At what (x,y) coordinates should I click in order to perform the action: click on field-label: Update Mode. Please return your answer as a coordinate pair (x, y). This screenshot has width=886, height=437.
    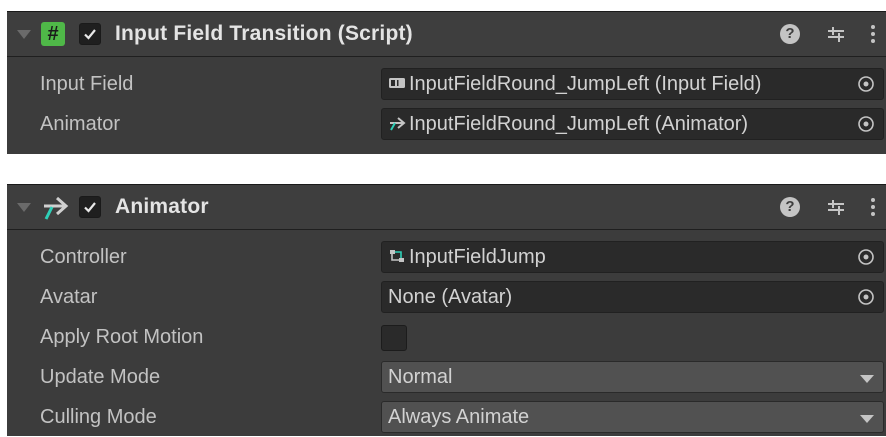
    Looking at the image, I should click on (100, 377).